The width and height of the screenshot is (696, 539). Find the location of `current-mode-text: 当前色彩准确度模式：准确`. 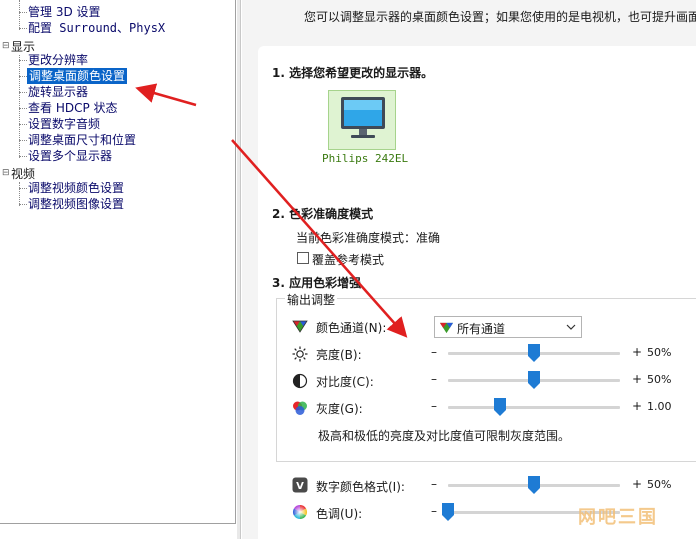

current-mode-text: 当前色彩准确度模式：准确 is located at coordinates (368, 238).